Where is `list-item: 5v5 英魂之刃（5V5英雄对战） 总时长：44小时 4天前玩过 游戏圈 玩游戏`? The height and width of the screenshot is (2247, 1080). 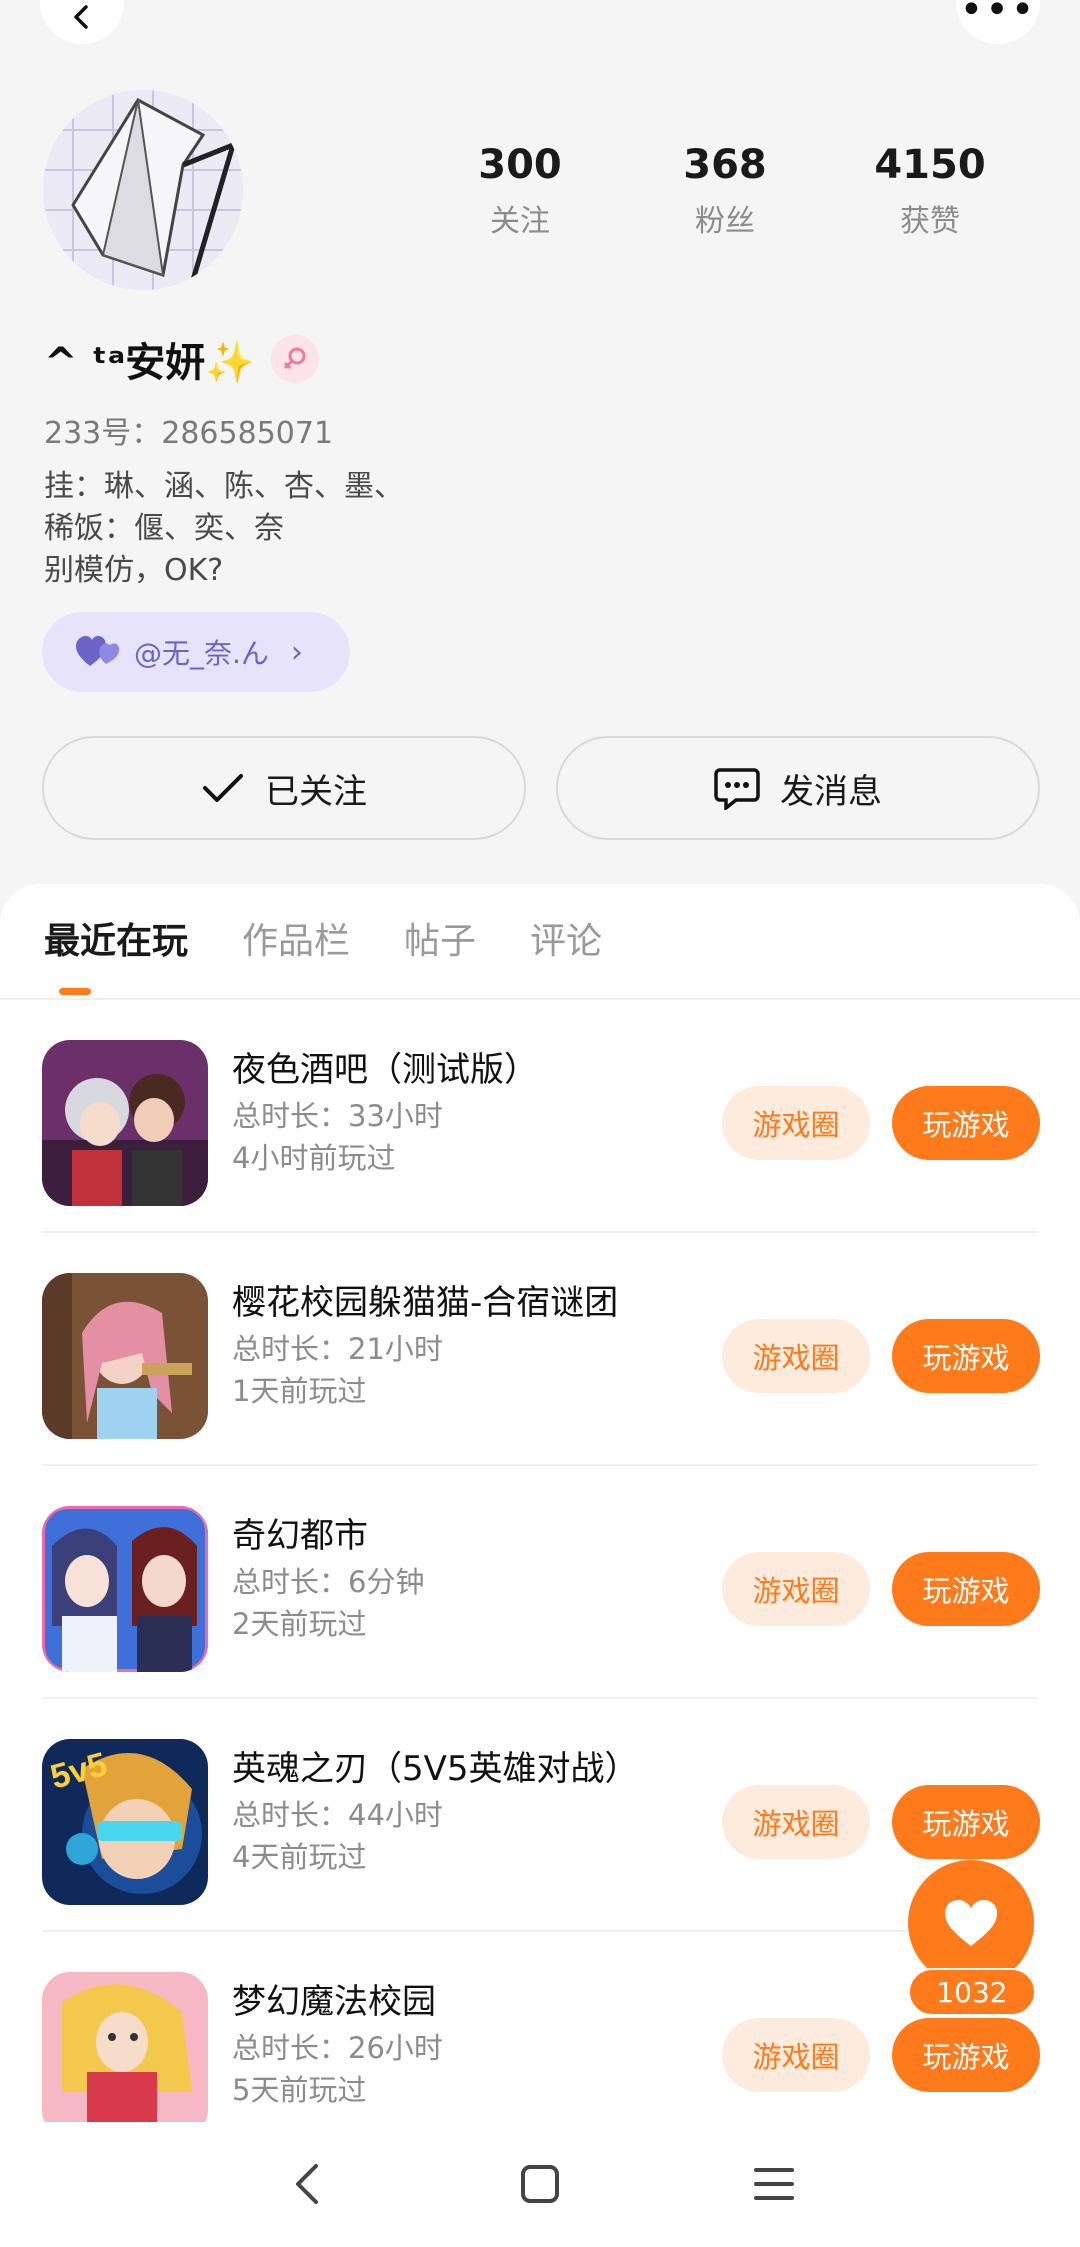
list-item: 5v5 英魂之刃（5V5英雄对战） 总时长：44小时 4天前玩过 游戏圈 玩游戏 is located at coordinates (541, 1815).